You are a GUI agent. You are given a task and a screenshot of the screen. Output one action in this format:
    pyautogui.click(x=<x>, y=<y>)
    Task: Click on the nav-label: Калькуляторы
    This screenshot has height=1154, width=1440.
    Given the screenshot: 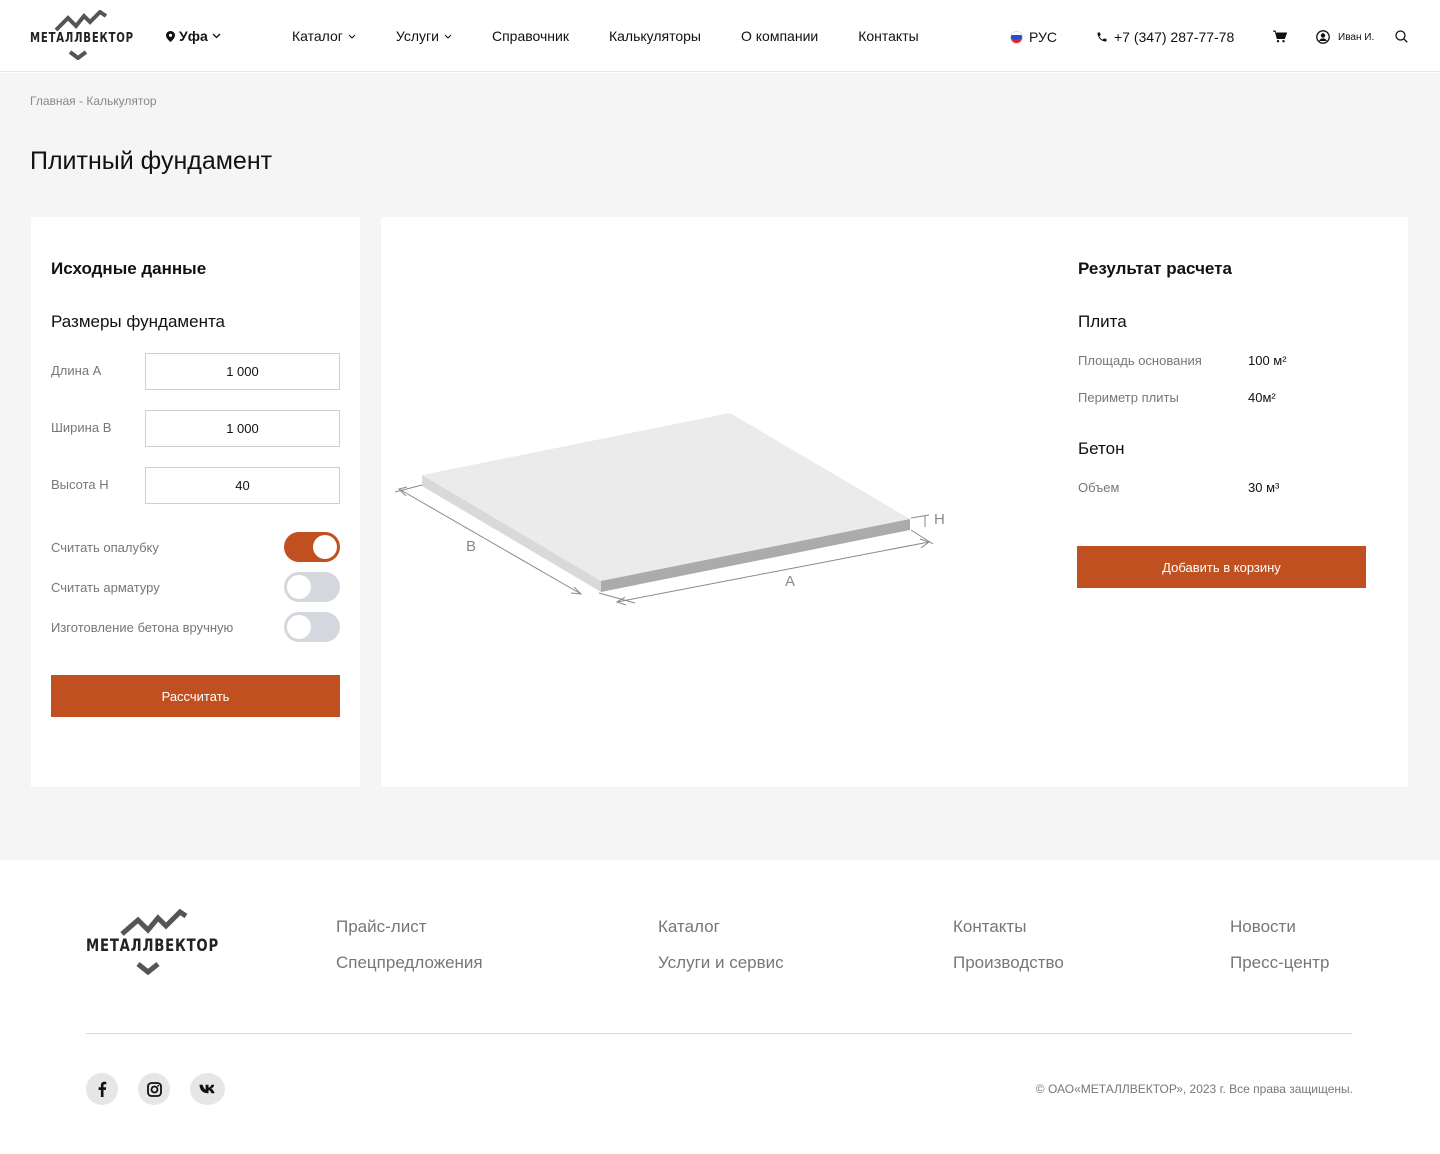 What is the action you would take?
    pyautogui.click(x=654, y=36)
    